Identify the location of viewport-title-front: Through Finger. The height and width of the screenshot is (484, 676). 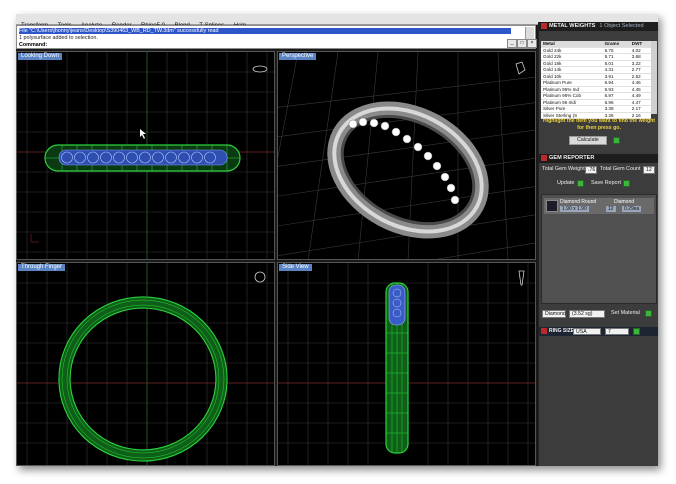
(42, 267).